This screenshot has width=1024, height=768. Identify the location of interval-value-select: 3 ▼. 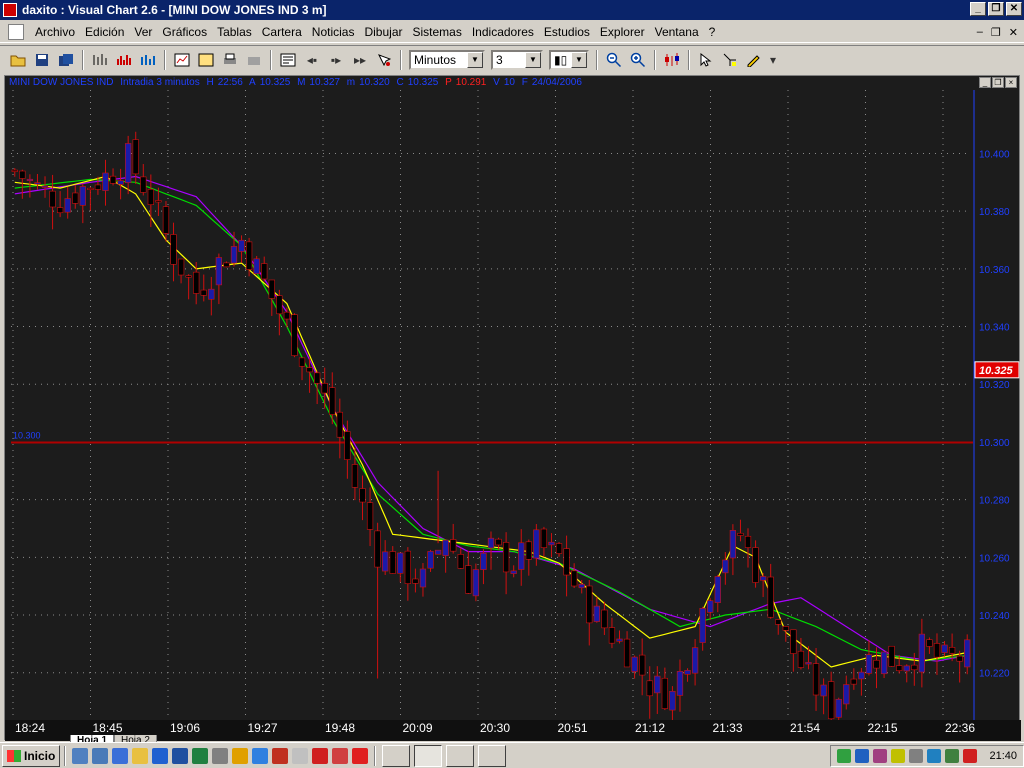
(517, 59).